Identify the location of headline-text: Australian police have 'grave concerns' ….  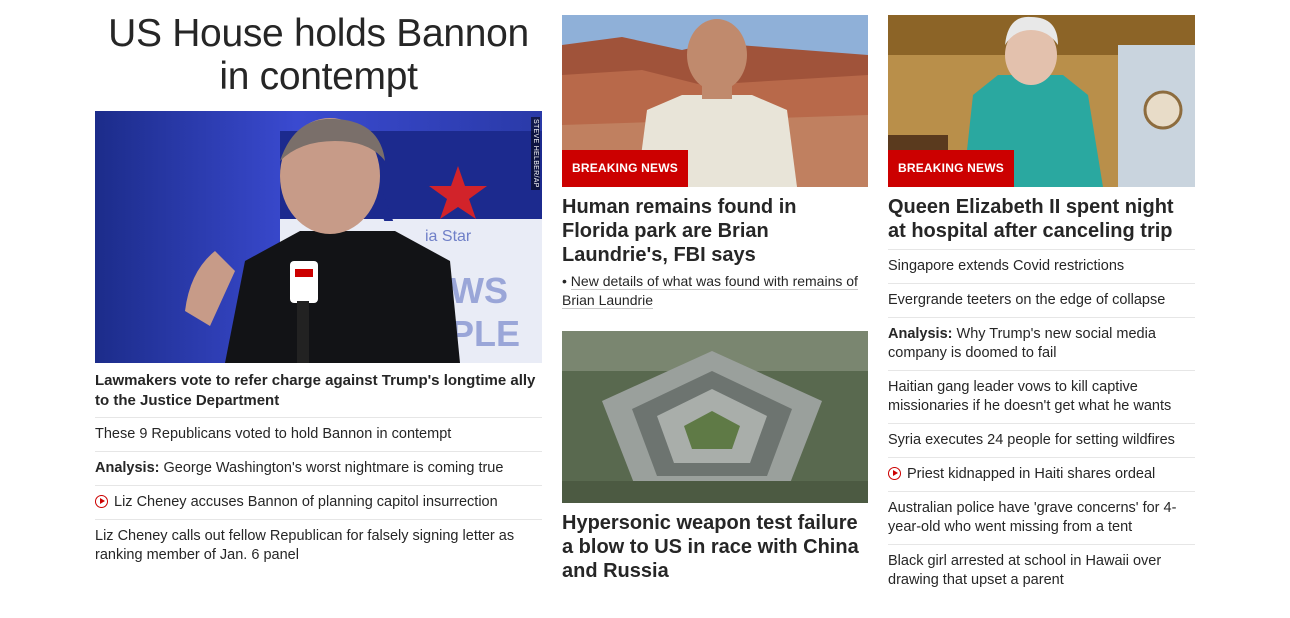
(1032, 517).